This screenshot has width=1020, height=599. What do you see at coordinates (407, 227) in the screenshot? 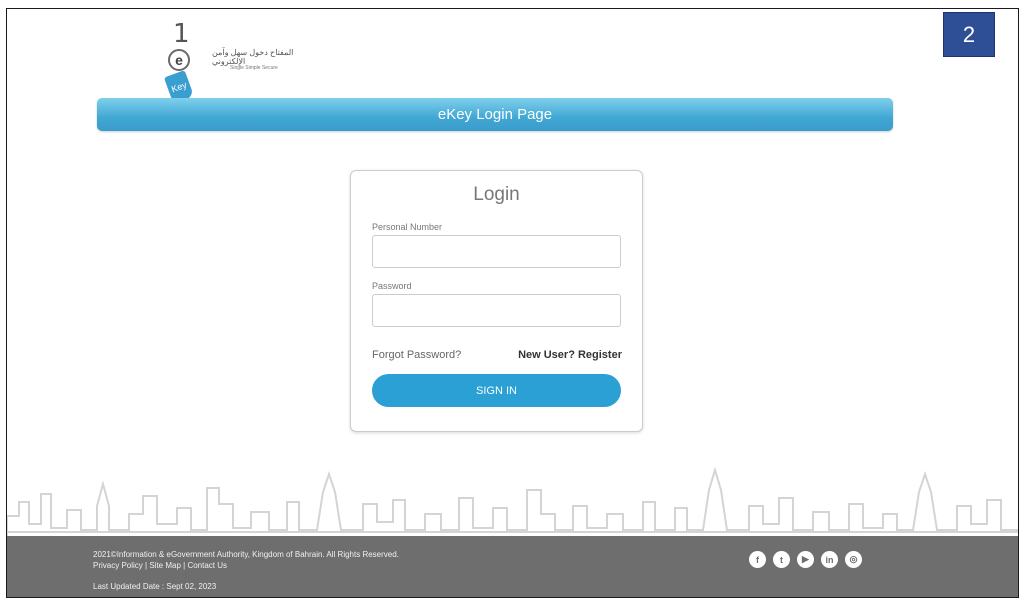
I see `personal-number-label: Personal Number` at bounding box center [407, 227].